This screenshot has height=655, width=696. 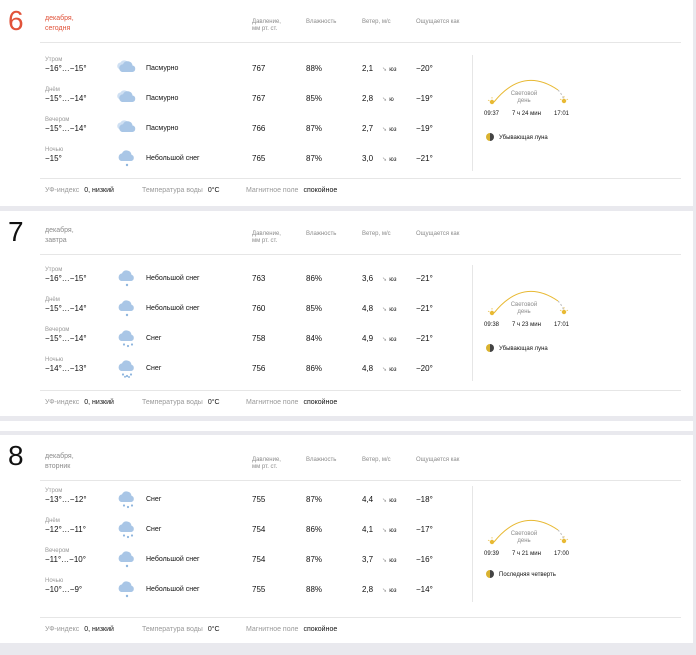 I want to click on feels-like-value: −21°, so click(x=424, y=338).